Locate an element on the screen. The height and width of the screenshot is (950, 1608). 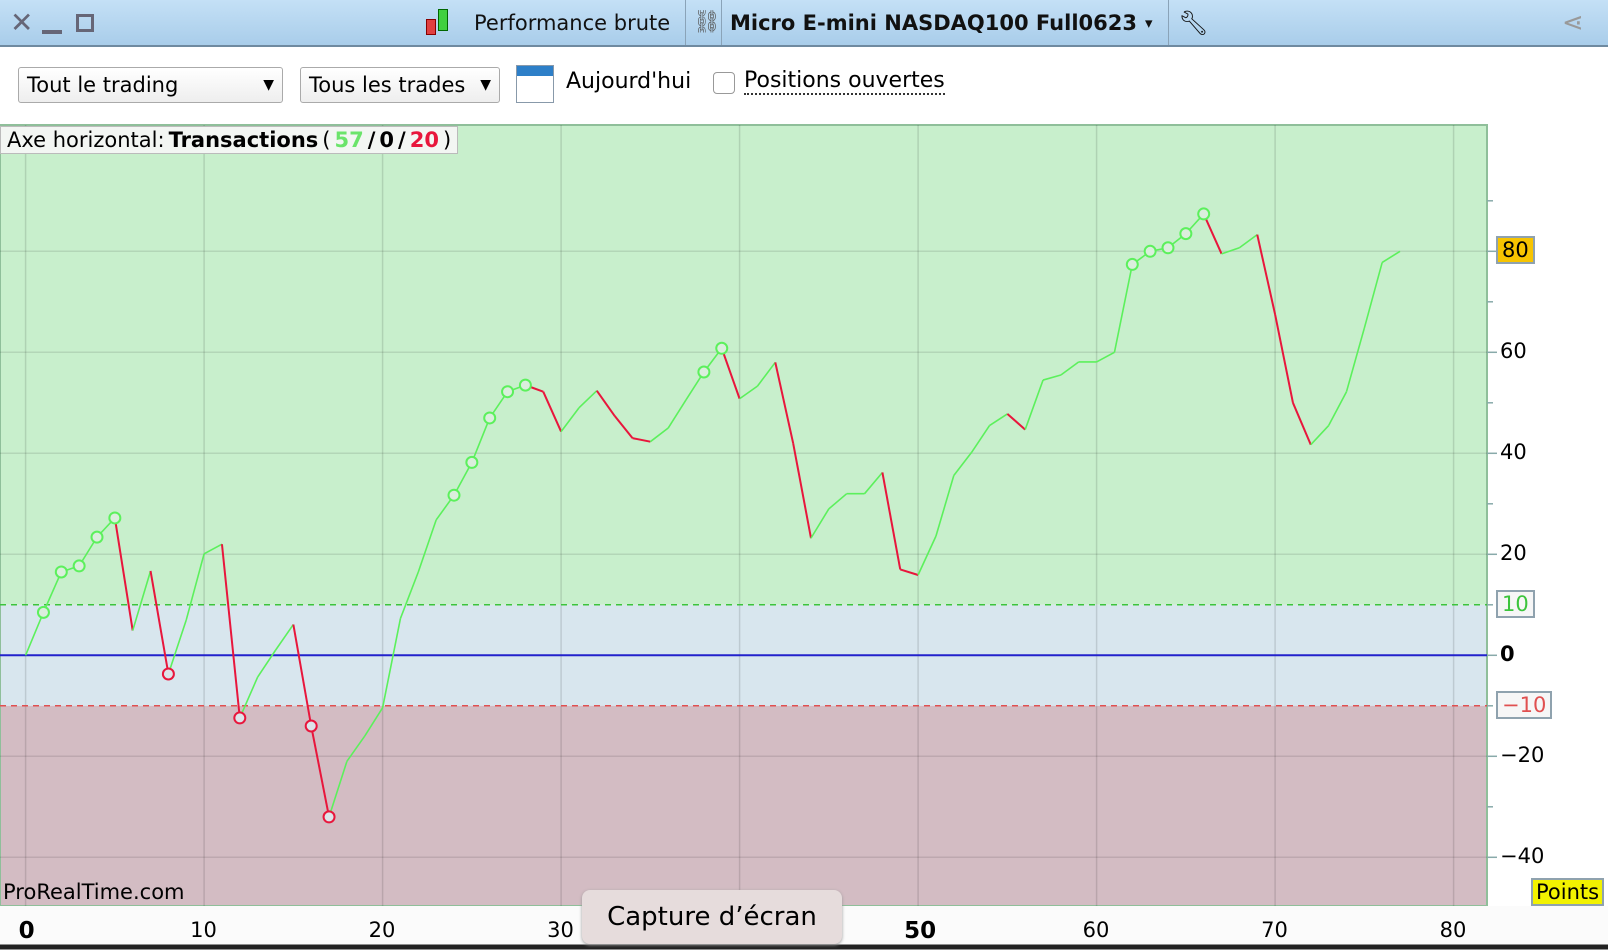
tooltip: Capture d’écran is located at coordinates (712, 917).